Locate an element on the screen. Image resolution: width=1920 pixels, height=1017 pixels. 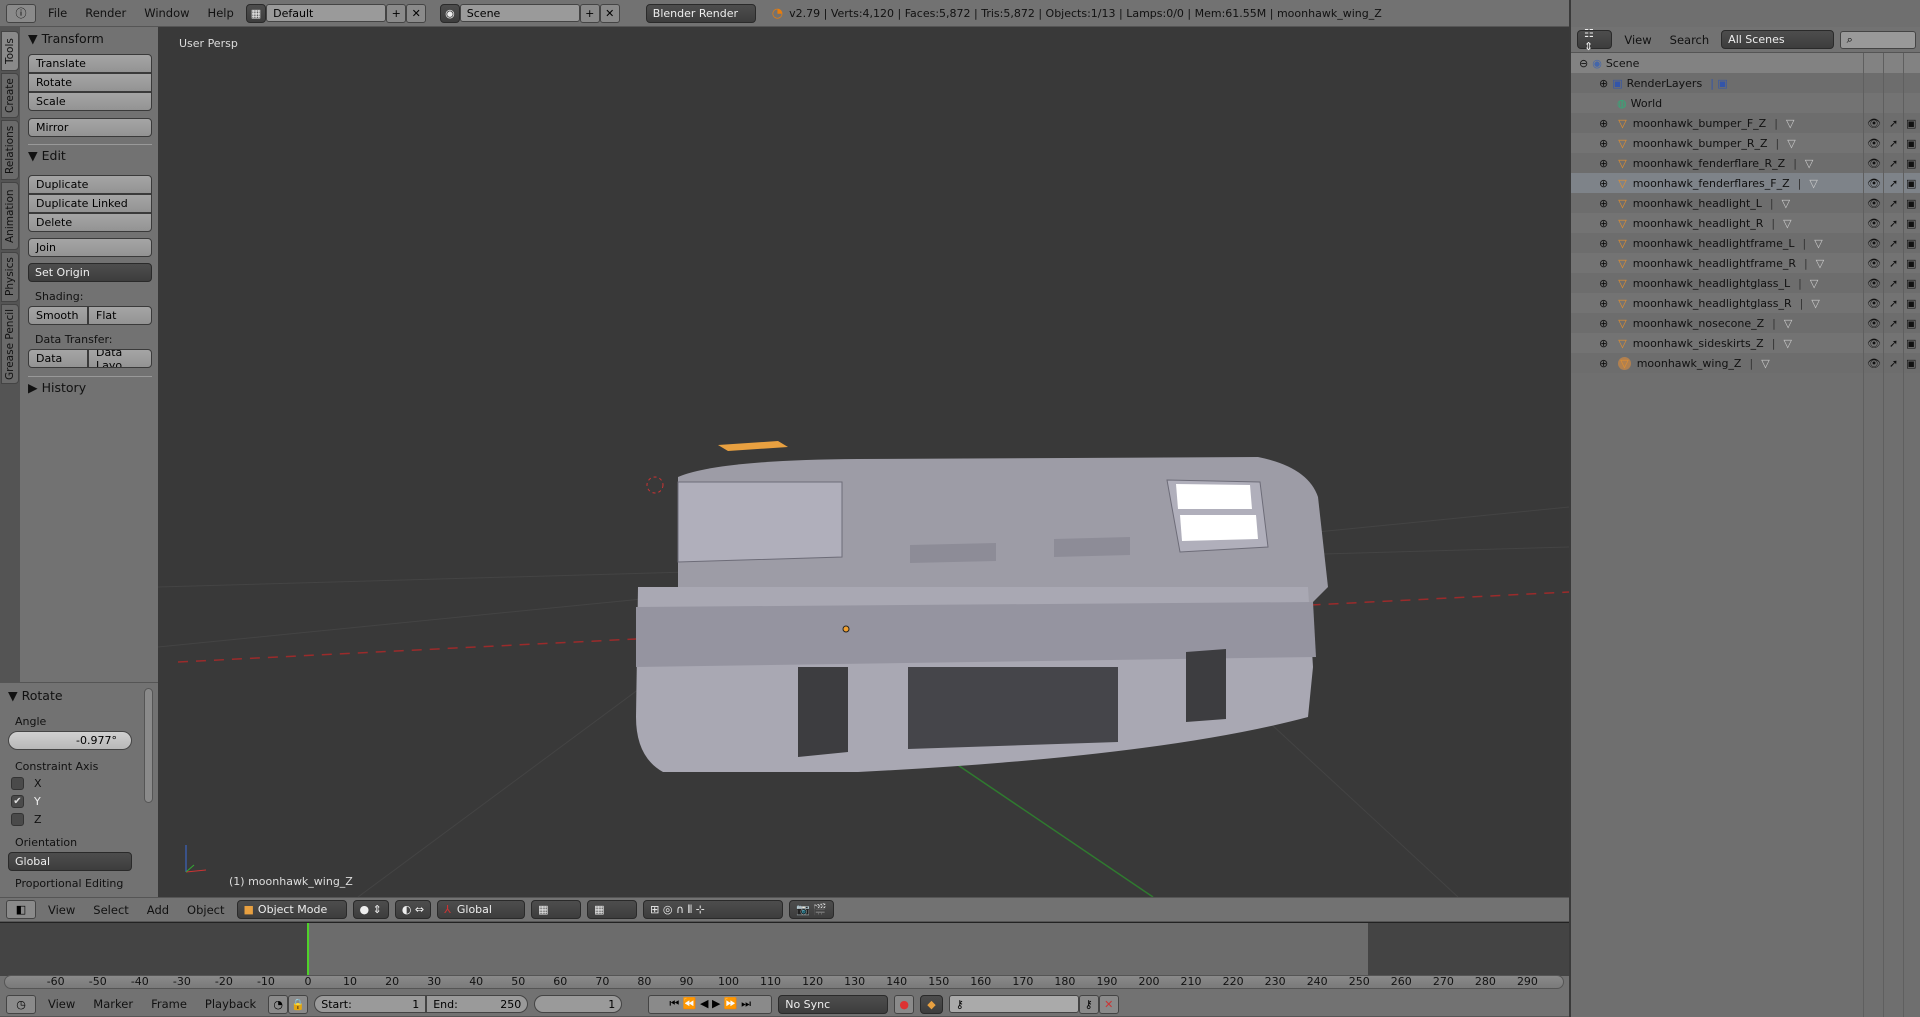
angle-field: -0.977° is located at coordinates (70, 740).